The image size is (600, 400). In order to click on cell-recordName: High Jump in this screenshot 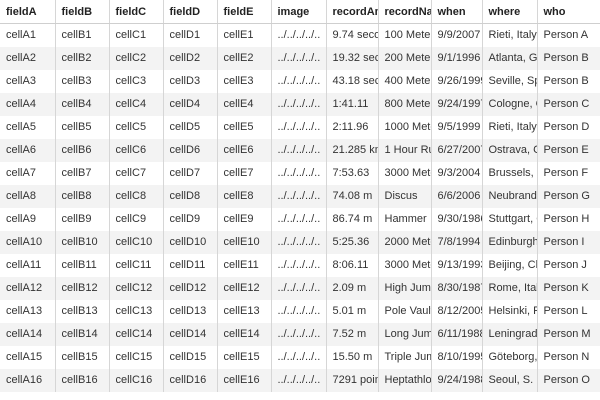, I will do `click(405, 288)`.